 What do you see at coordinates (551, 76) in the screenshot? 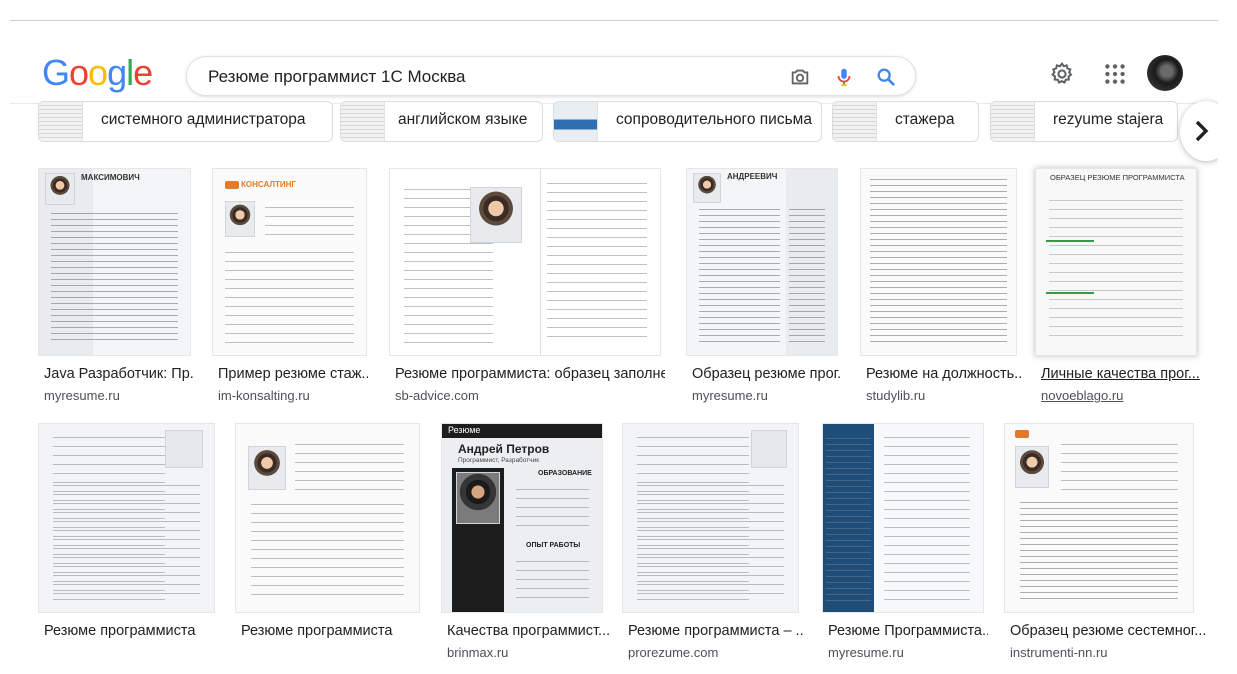
I see `search-box: Резюме программист 1С Москва` at bounding box center [551, 76].